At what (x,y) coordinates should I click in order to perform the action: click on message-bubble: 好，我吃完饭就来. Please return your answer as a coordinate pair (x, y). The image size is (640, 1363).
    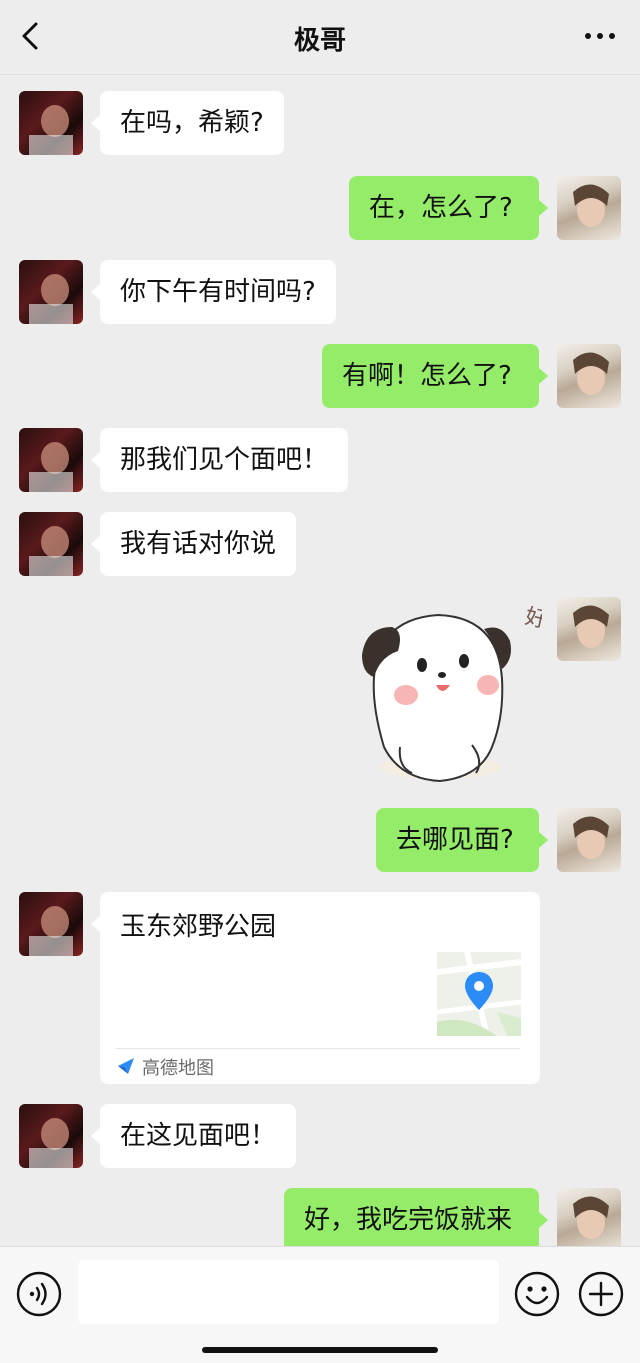
    Looking at the image, I should click on (416, 1220).